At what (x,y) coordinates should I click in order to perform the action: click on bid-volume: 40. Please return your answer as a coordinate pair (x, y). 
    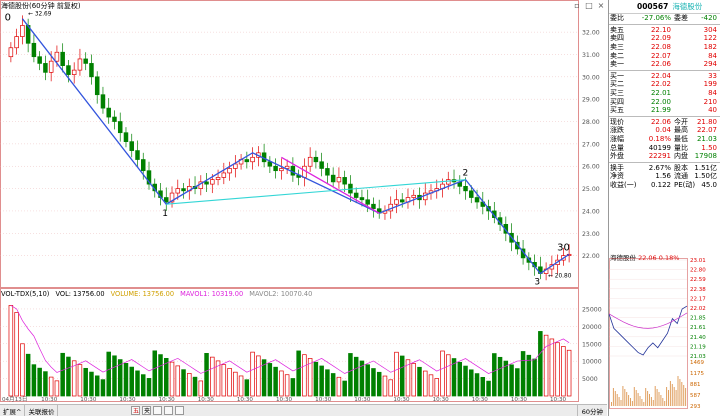
    Looking at the image, I should click on (712, 110).